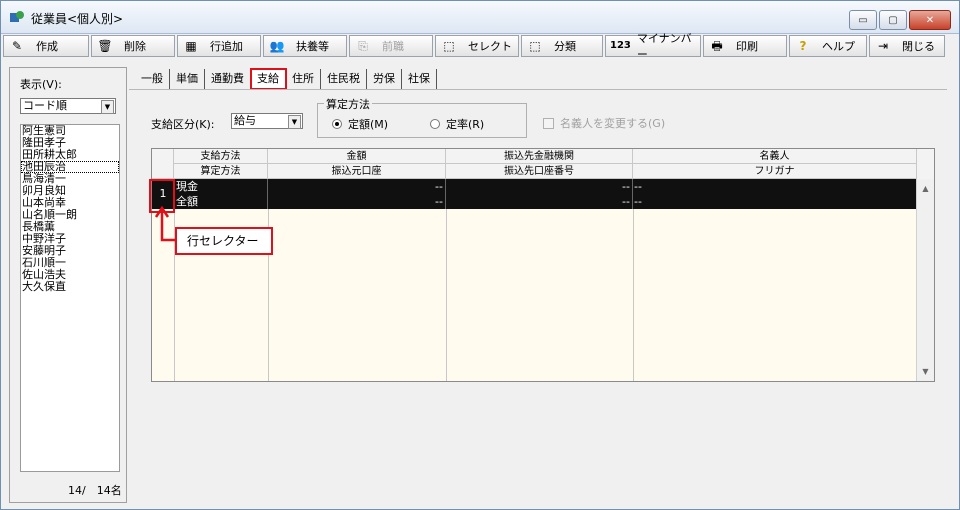 This screenshot has width=960, height=510. What do you see at coordinates (221, 186) in the screenshot?
I see `row-method: 現金` at bounding box center [221, 186].